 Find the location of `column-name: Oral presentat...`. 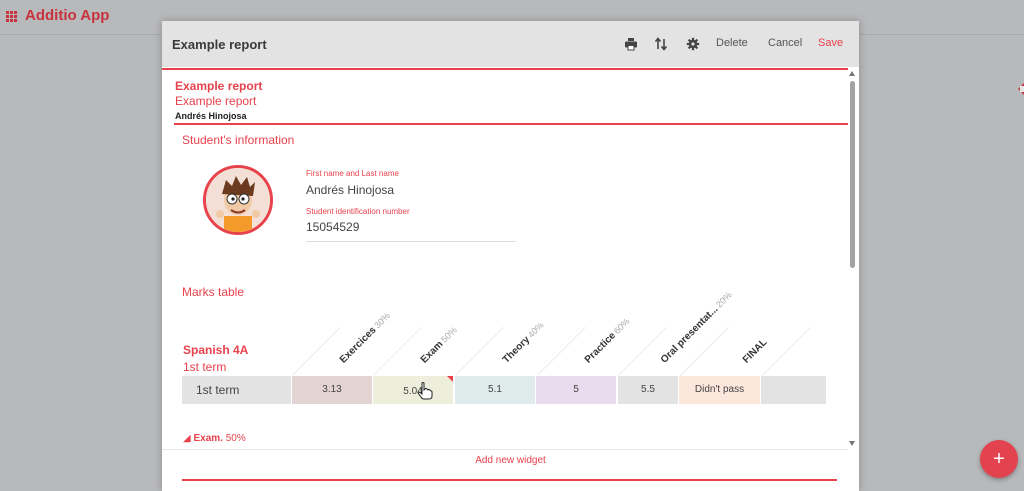

column-name: Oral presentat... is located at coordinates (689, 334).